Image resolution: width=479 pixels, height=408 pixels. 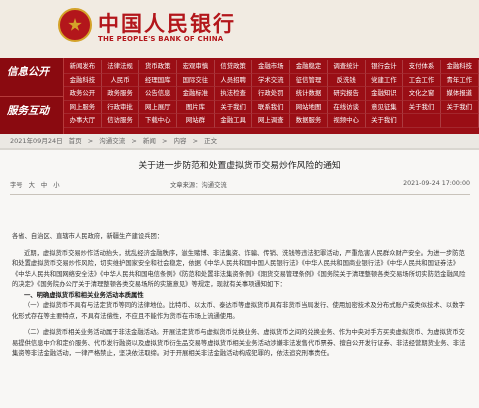 I want to click on nav-item: 行政处罚, so click(x=271, y=94).